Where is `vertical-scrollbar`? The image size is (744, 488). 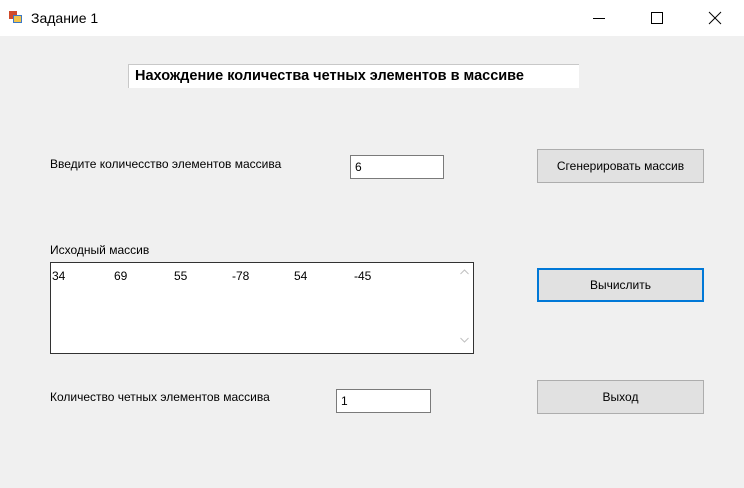 vertical-scrollbar is located at coordinates (464, 308).